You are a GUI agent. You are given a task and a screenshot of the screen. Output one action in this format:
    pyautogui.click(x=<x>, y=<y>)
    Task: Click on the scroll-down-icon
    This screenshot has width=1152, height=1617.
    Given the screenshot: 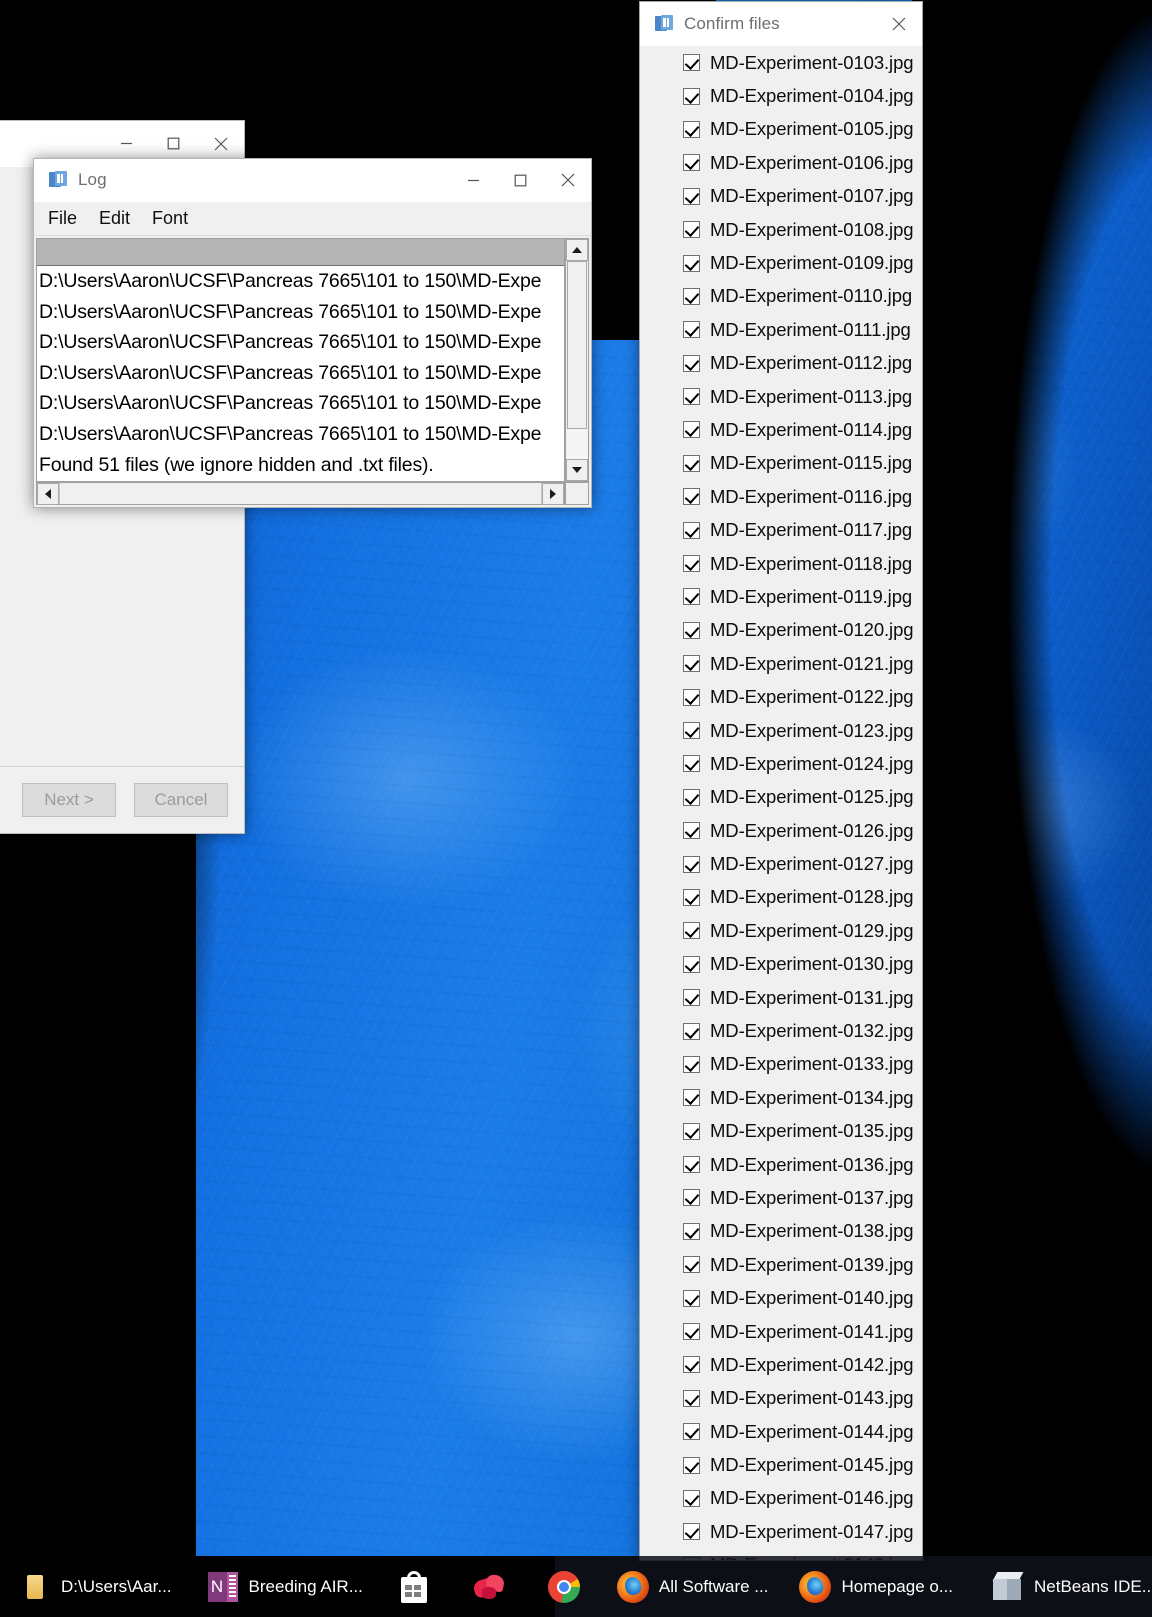 What is the action you would take?
    pyautogui.click(x=577, y=470)
    